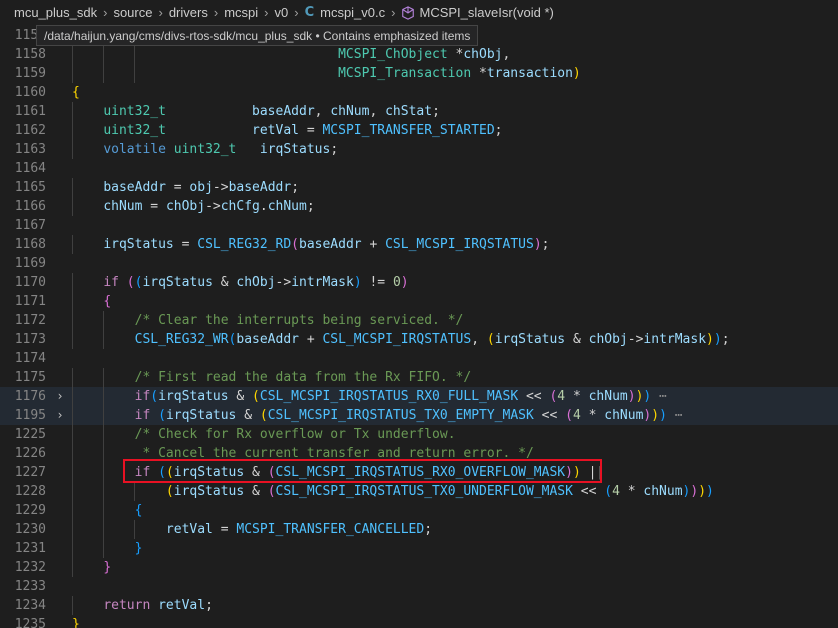 The width and height of the screenshot is (838, 628). What do you see at coordinates (281, 12) in the screenshot?
I see `breadcrumb-item-v0: v0` at bounding box center [281, 12].